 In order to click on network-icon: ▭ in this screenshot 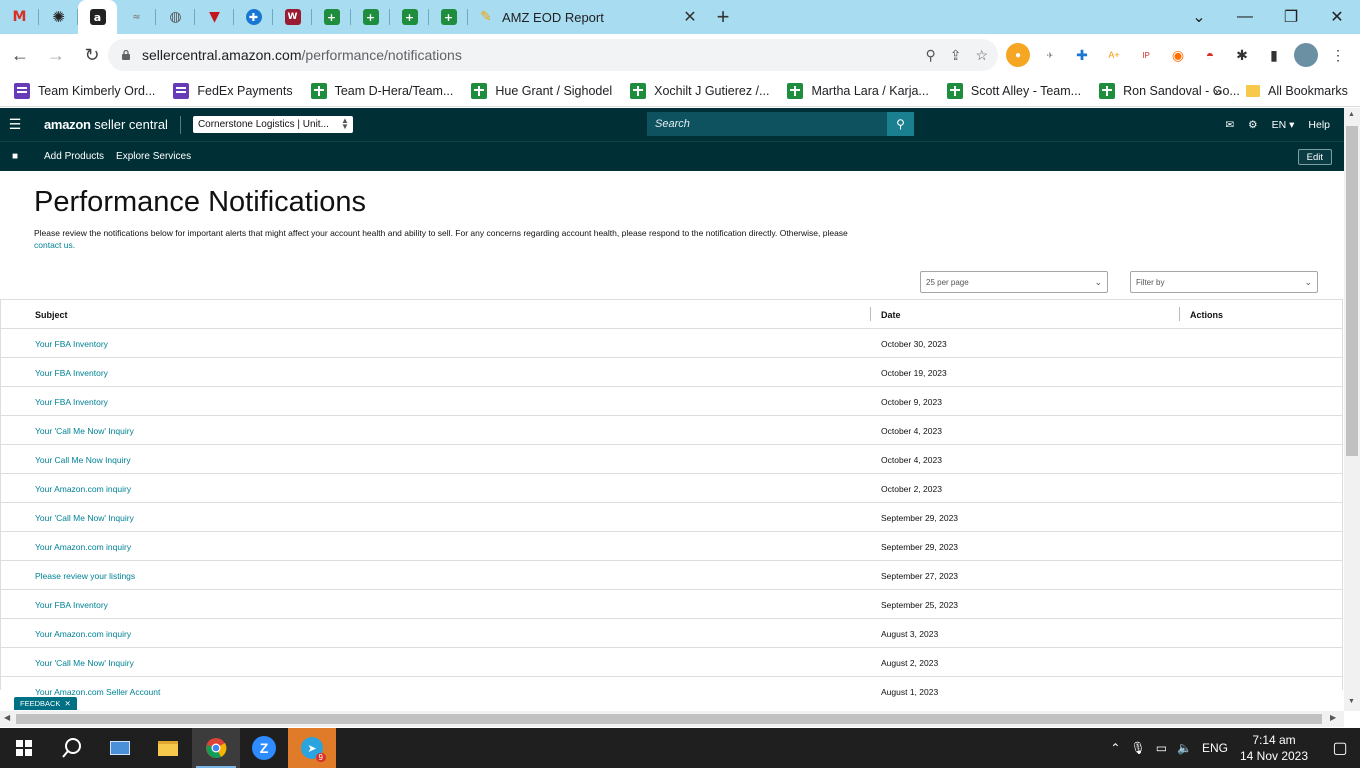, I will do `click(1161, 748)`.